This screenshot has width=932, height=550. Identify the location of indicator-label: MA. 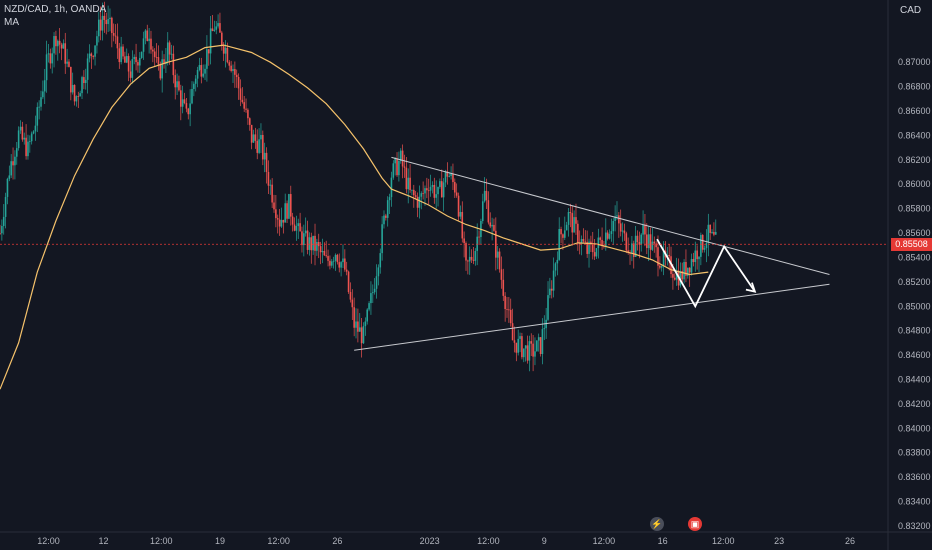
(11, 22).